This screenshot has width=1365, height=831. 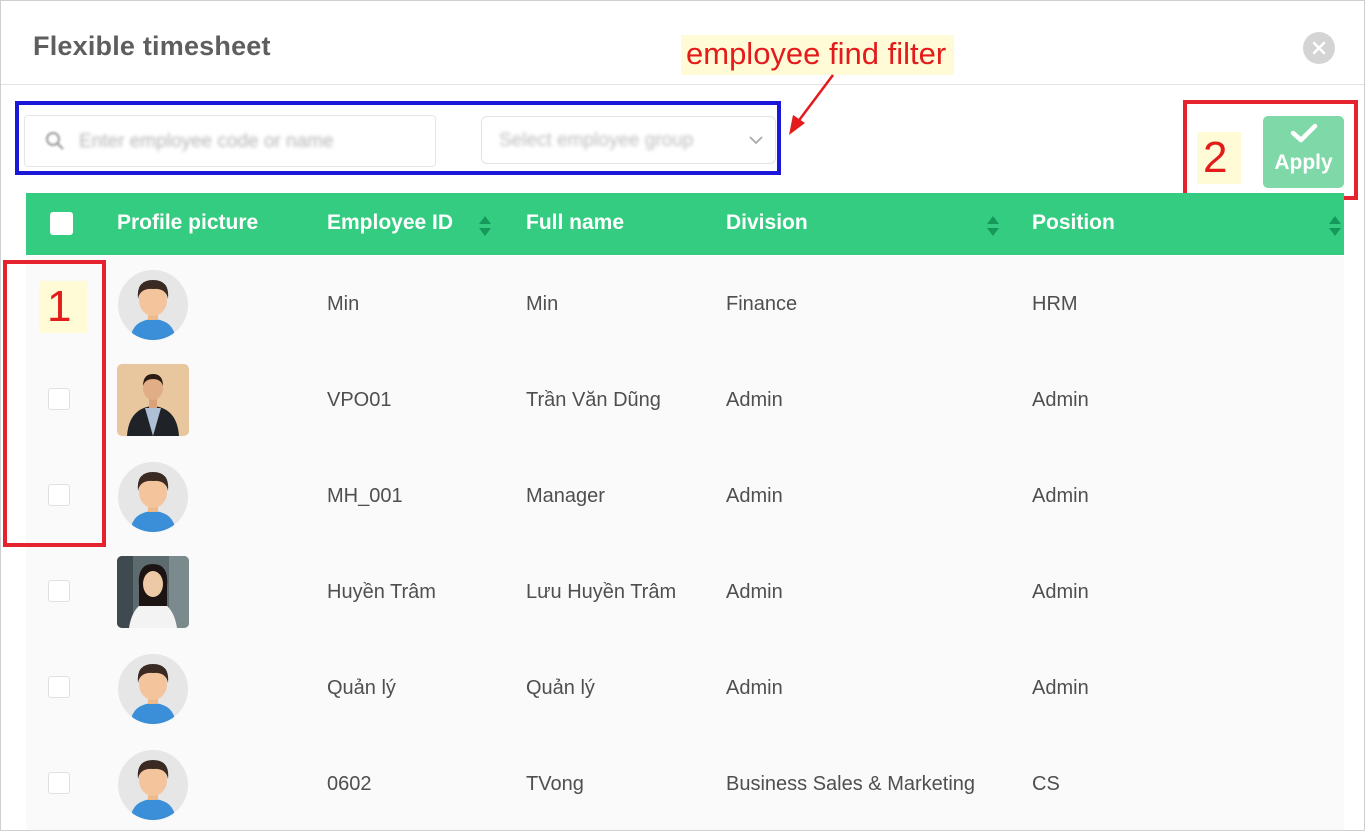 I want to click on employee-id-cell: VPO01, so click(x=359, y=400).